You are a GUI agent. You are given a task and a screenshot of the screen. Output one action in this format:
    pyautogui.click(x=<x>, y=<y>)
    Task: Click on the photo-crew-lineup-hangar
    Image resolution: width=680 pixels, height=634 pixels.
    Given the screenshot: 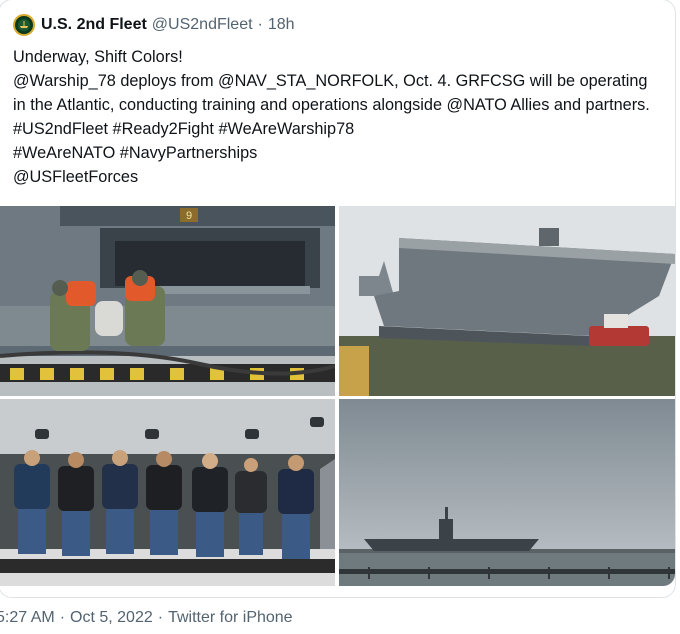 What is the action you would take?
    pyautogui.click(x=167, y=492)
    